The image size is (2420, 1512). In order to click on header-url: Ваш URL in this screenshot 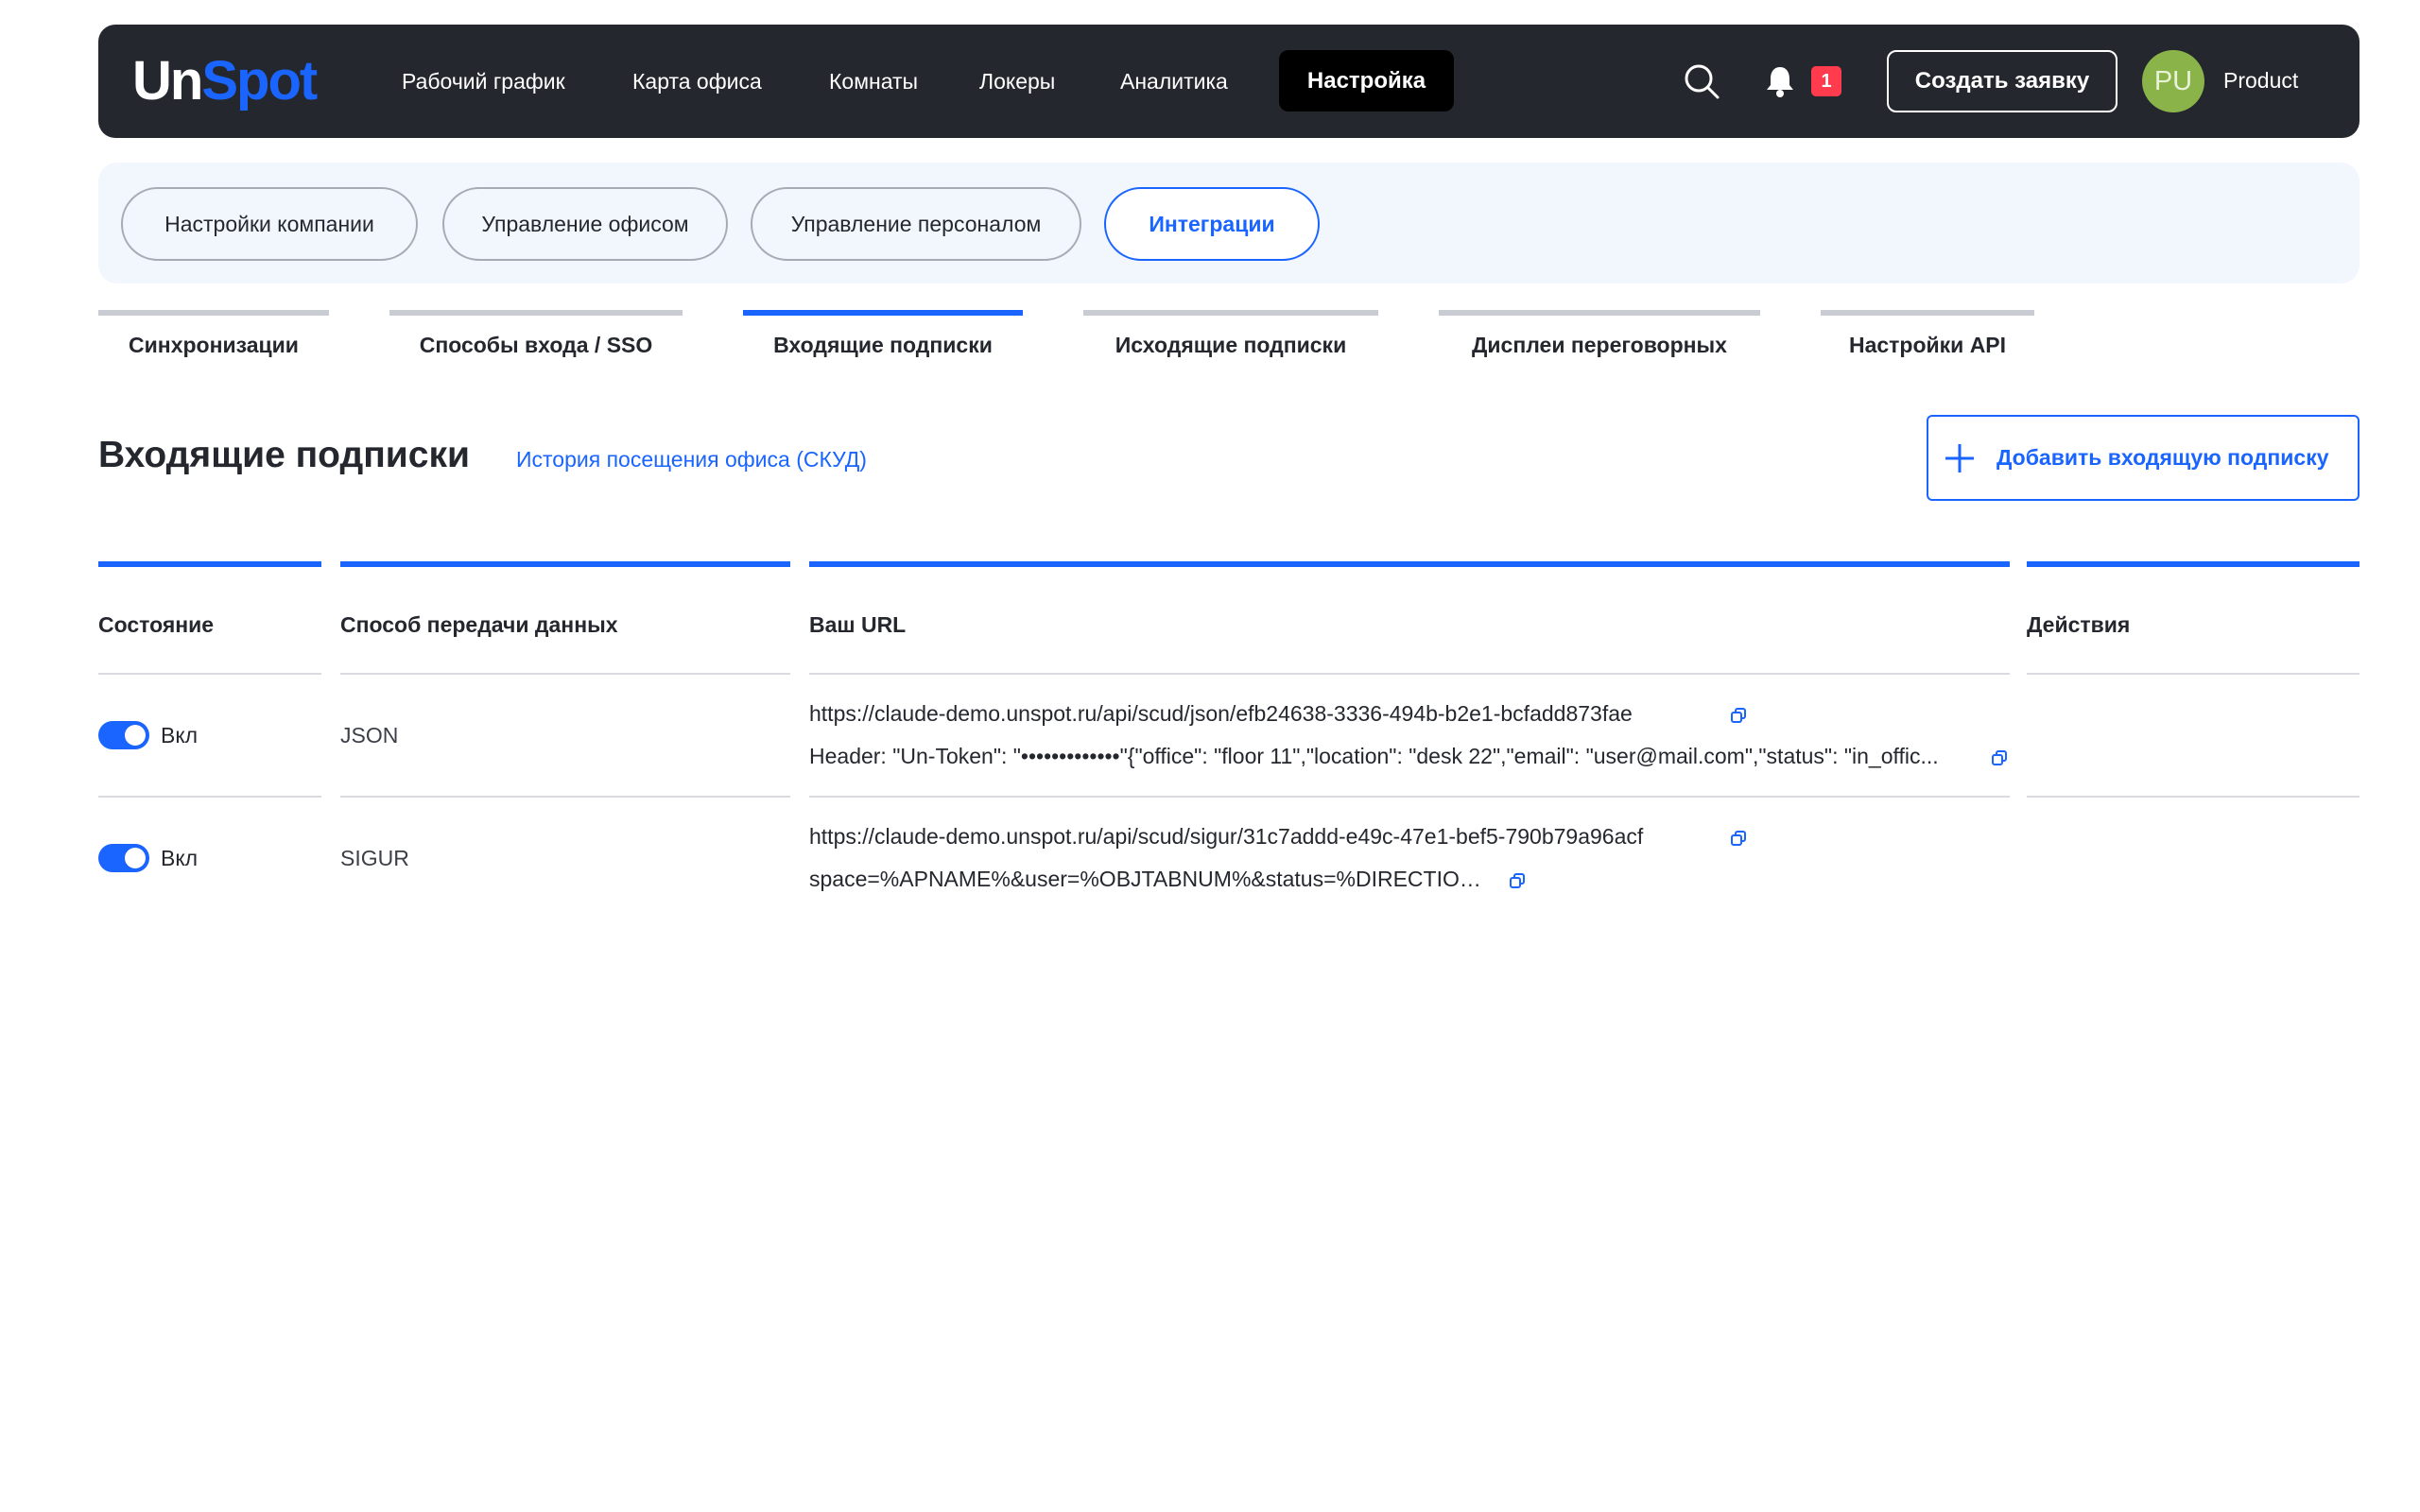, I will do `click(858, 624)`.